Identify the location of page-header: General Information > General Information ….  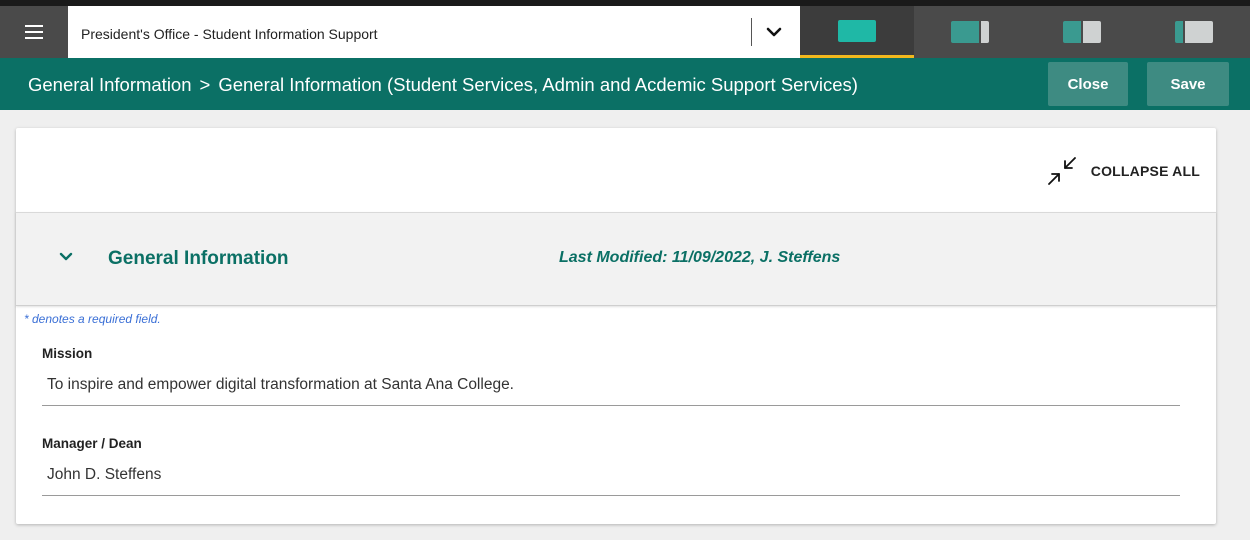
(625, 84).